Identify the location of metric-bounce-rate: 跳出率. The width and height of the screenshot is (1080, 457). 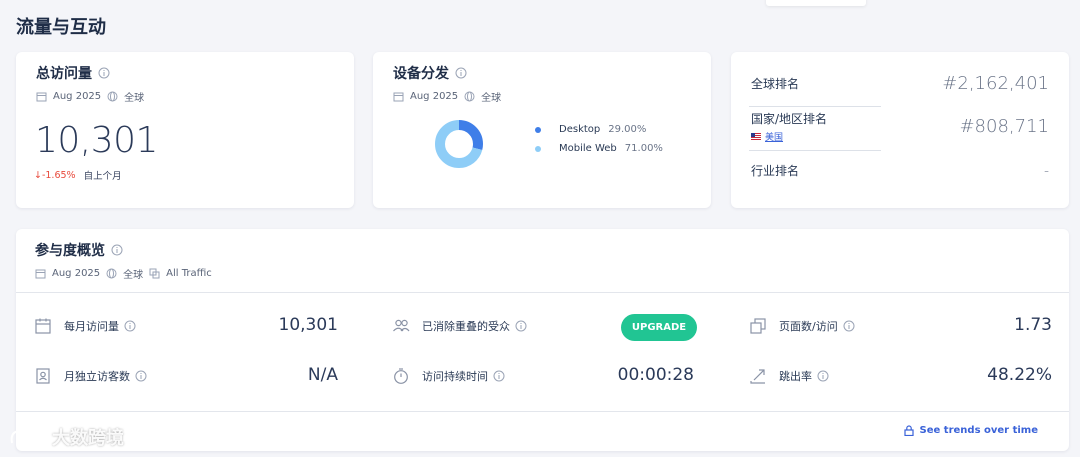
(789, 376).